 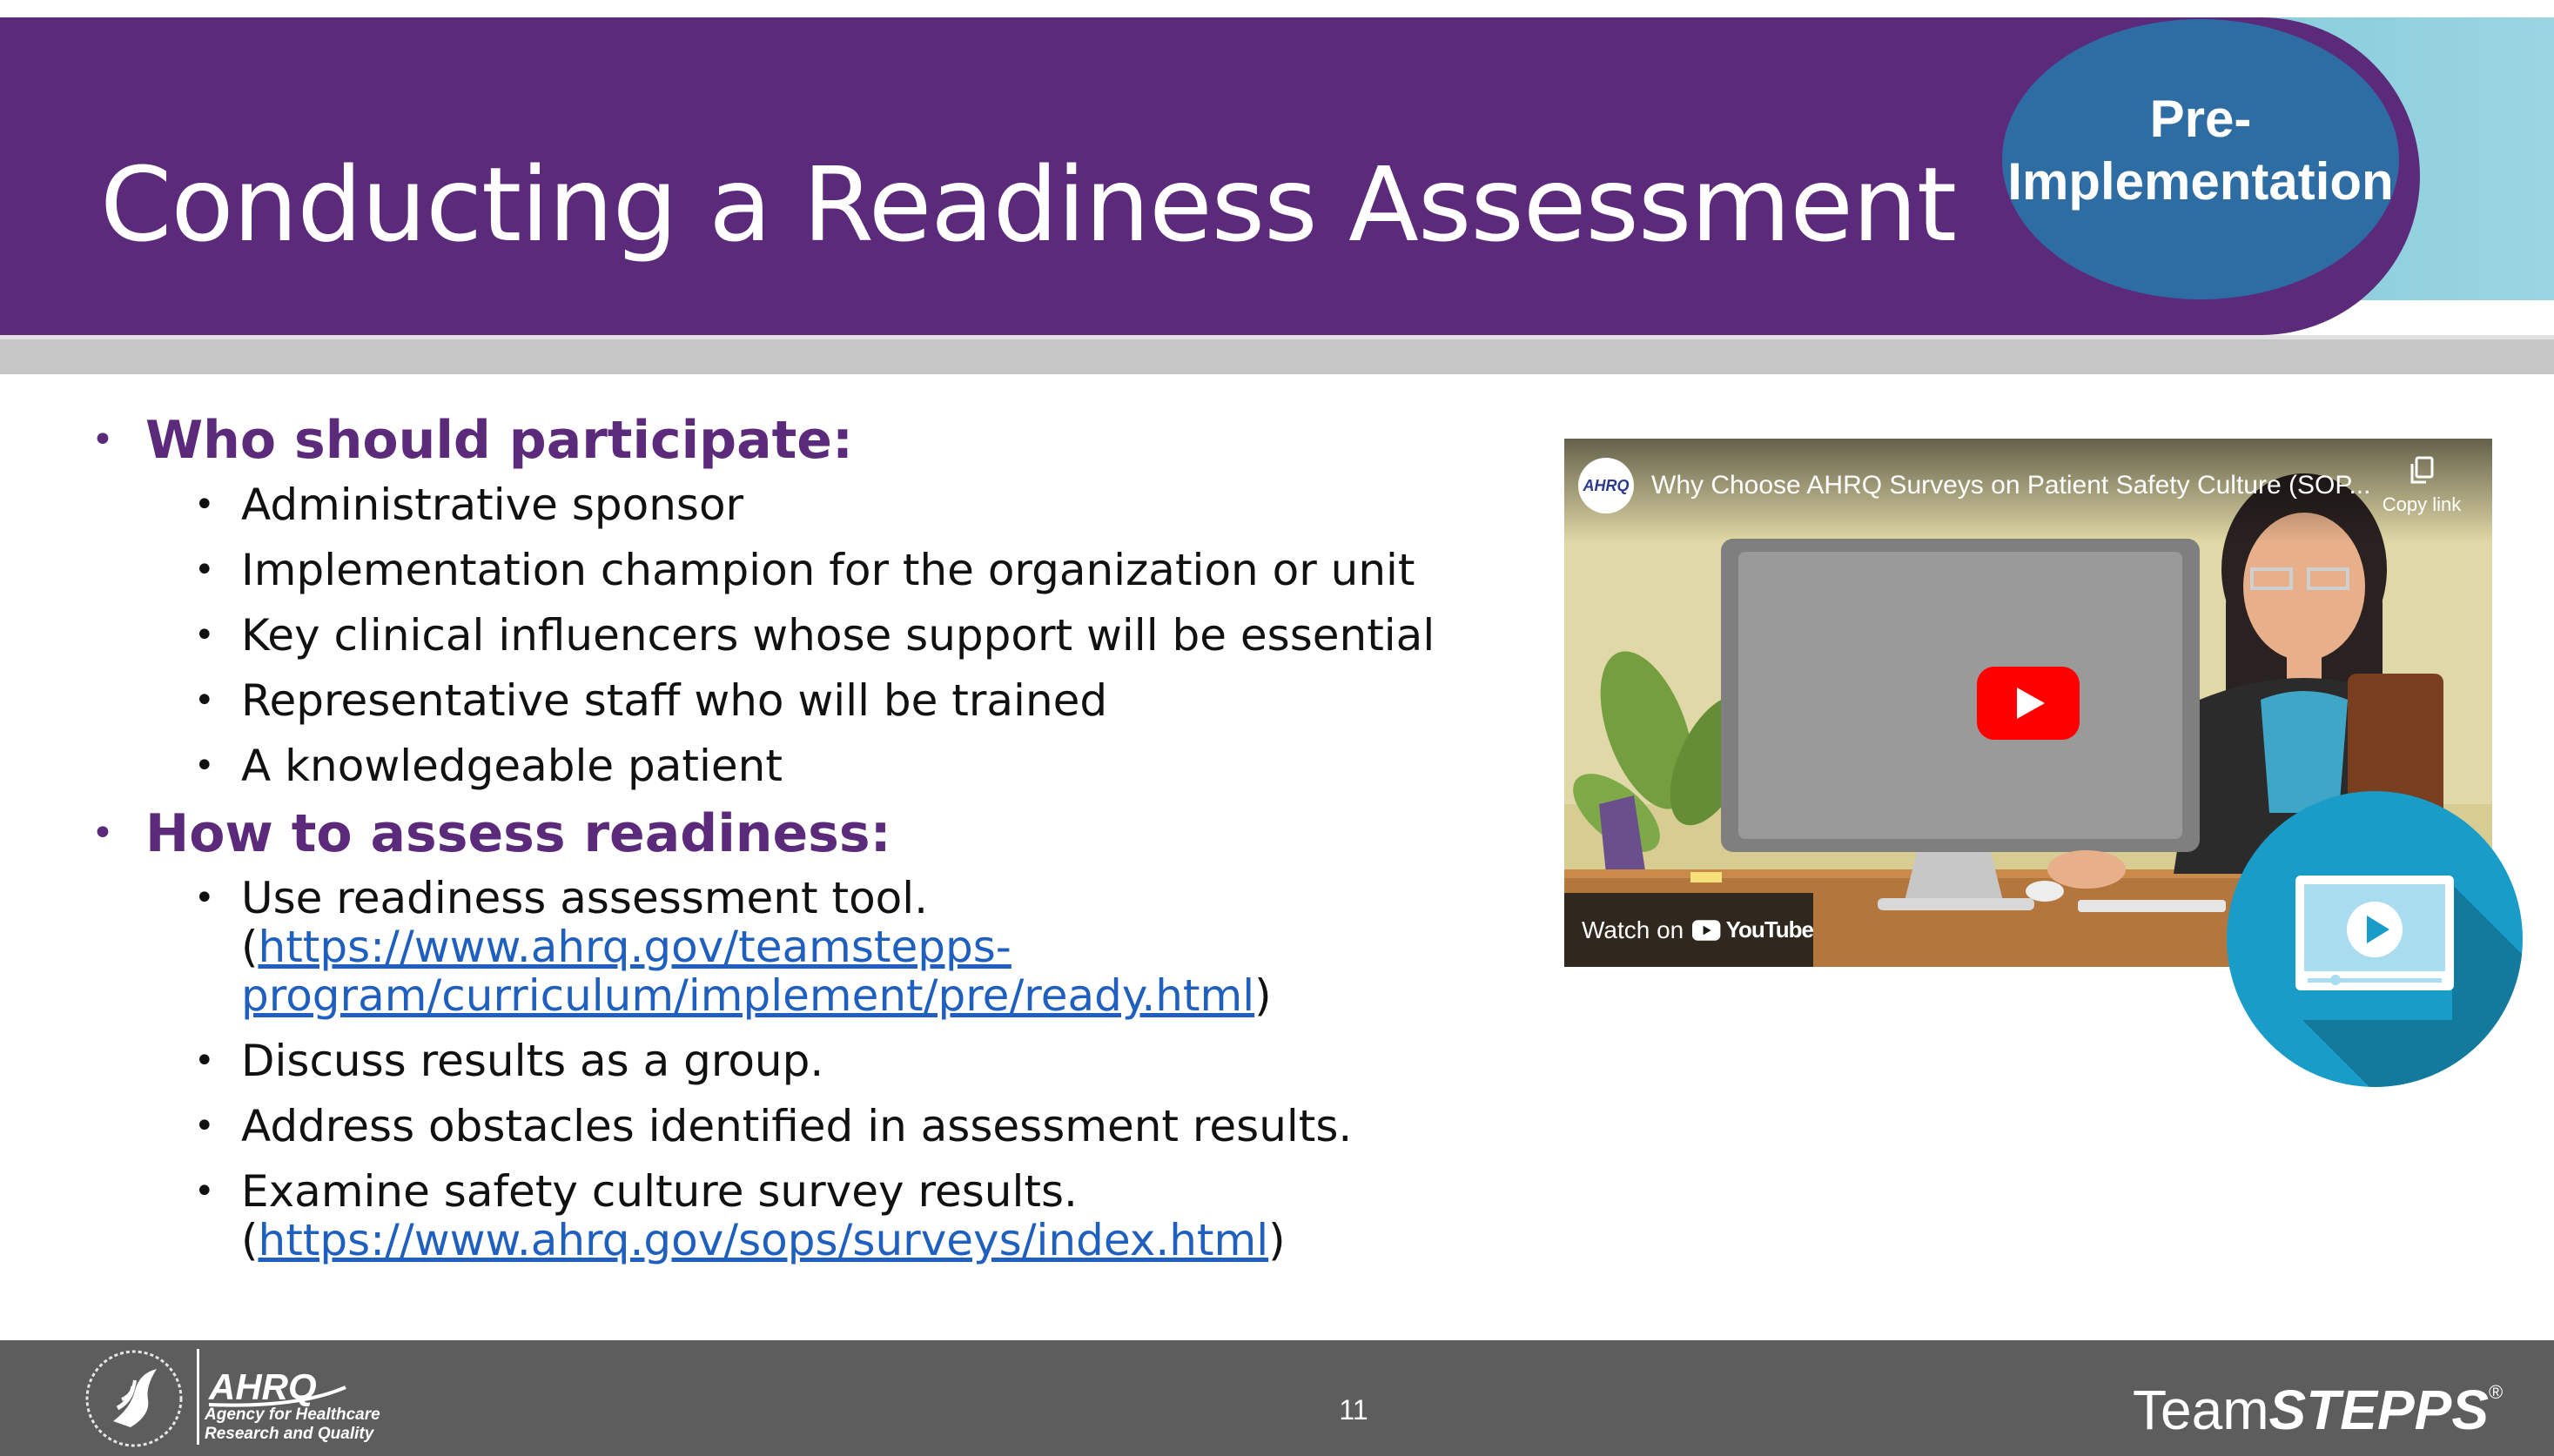 I want to click on brand-first: Team, so click(x=2201, y=1410).